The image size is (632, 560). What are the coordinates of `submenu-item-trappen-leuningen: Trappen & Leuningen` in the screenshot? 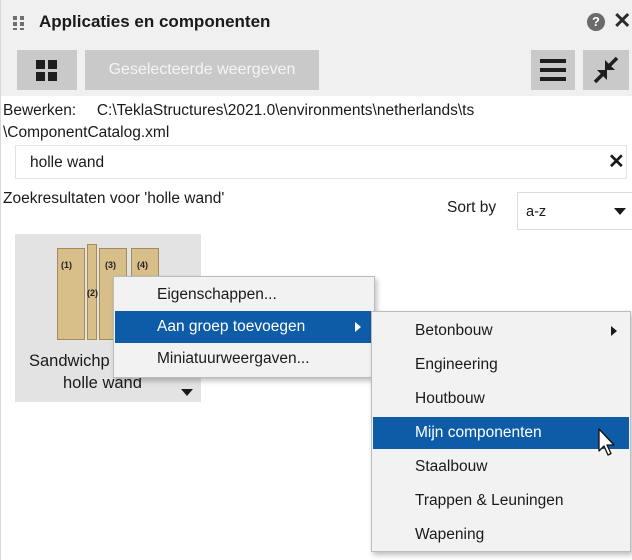 It's located at (501, 501).